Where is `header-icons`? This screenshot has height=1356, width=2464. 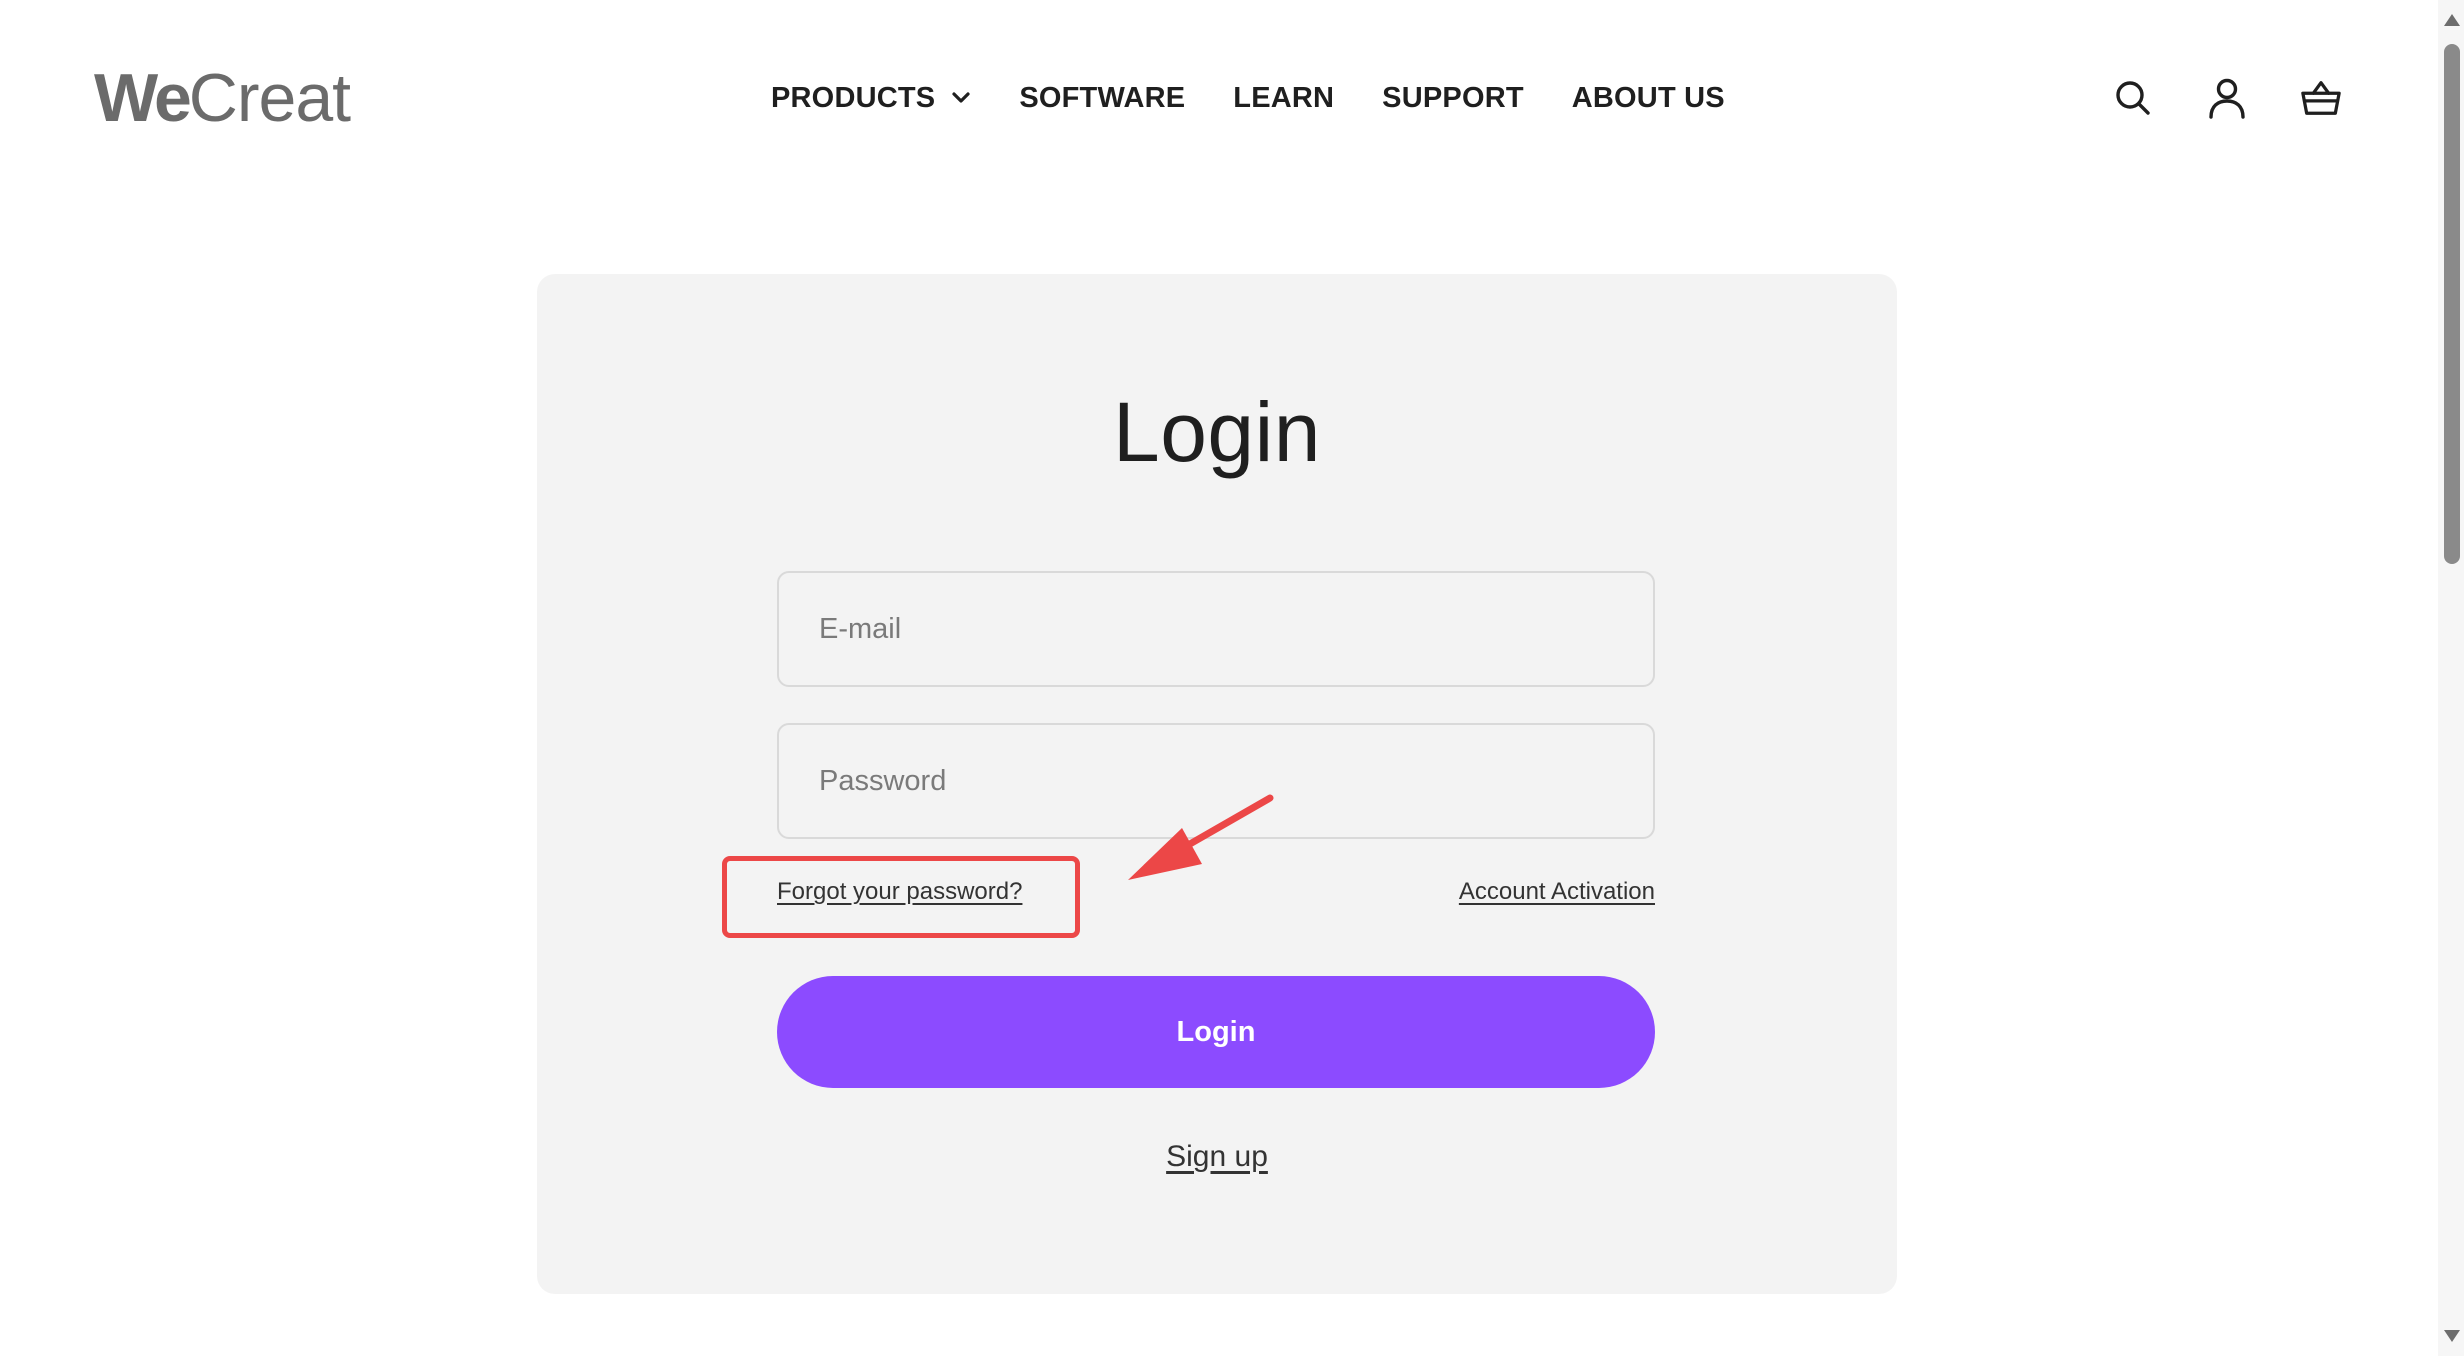 header-icons is located at coordinates (2227, 98).